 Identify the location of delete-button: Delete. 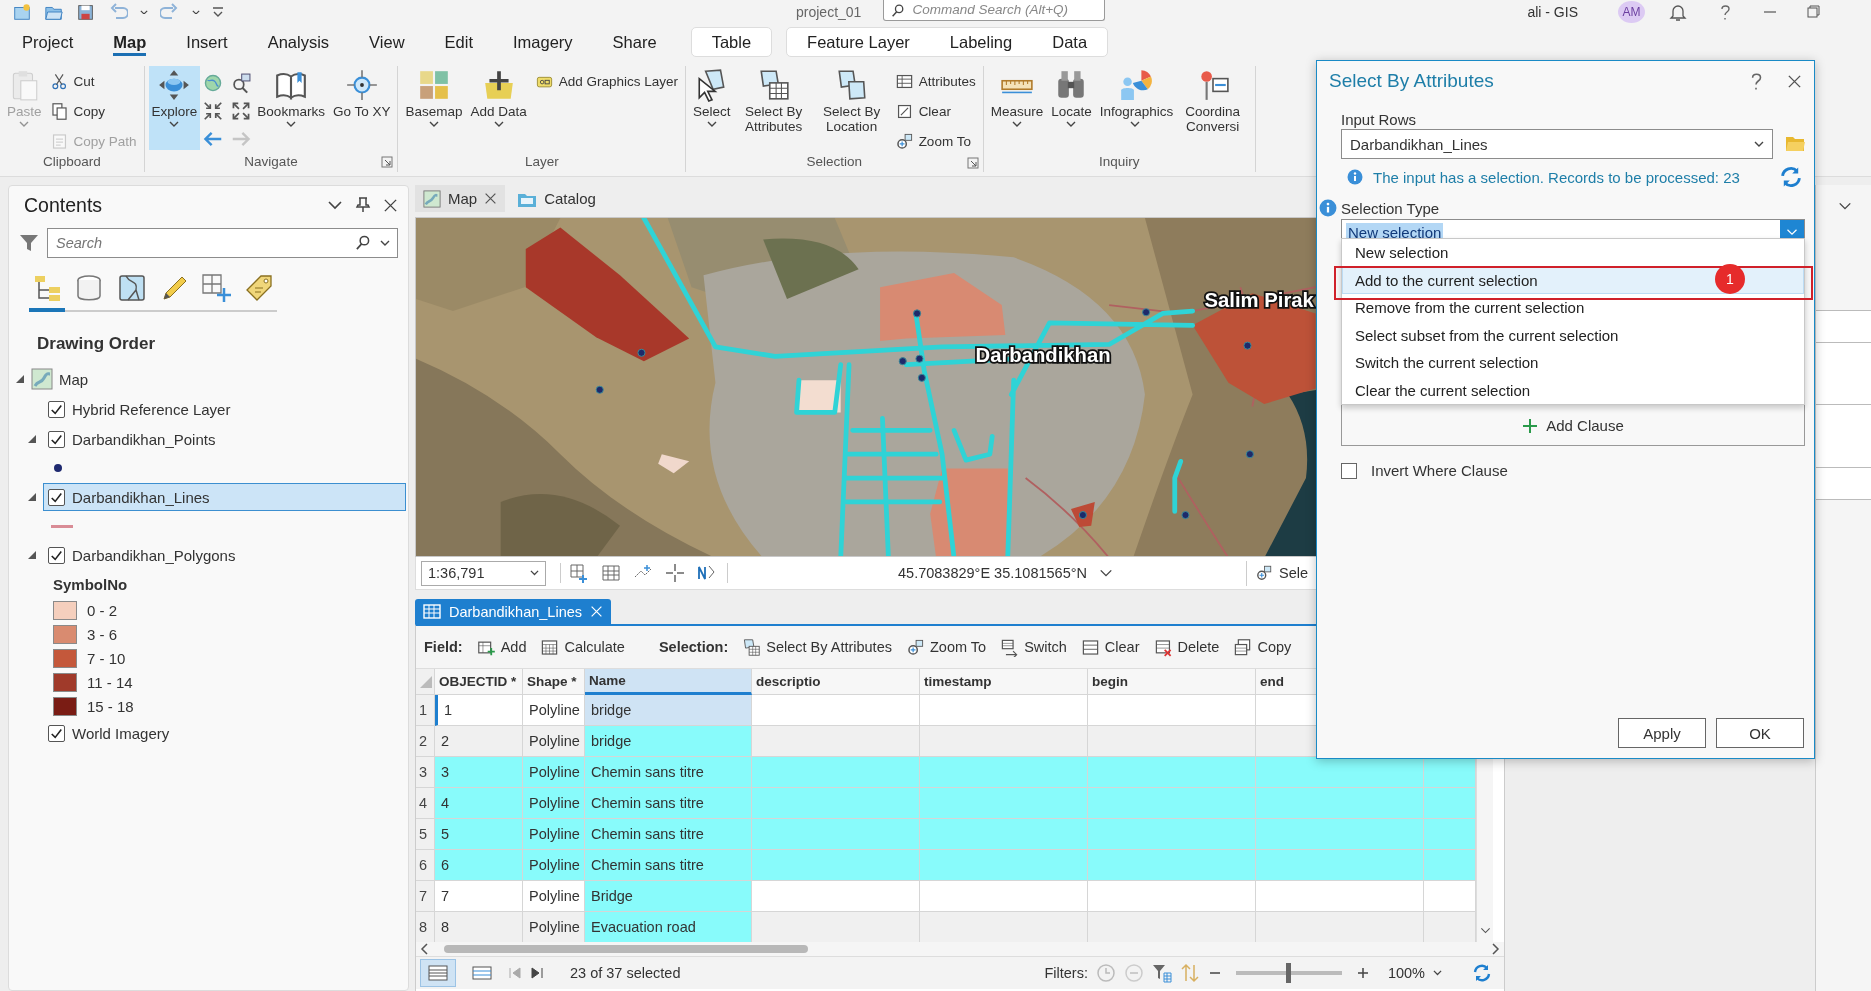
(1186, 647).